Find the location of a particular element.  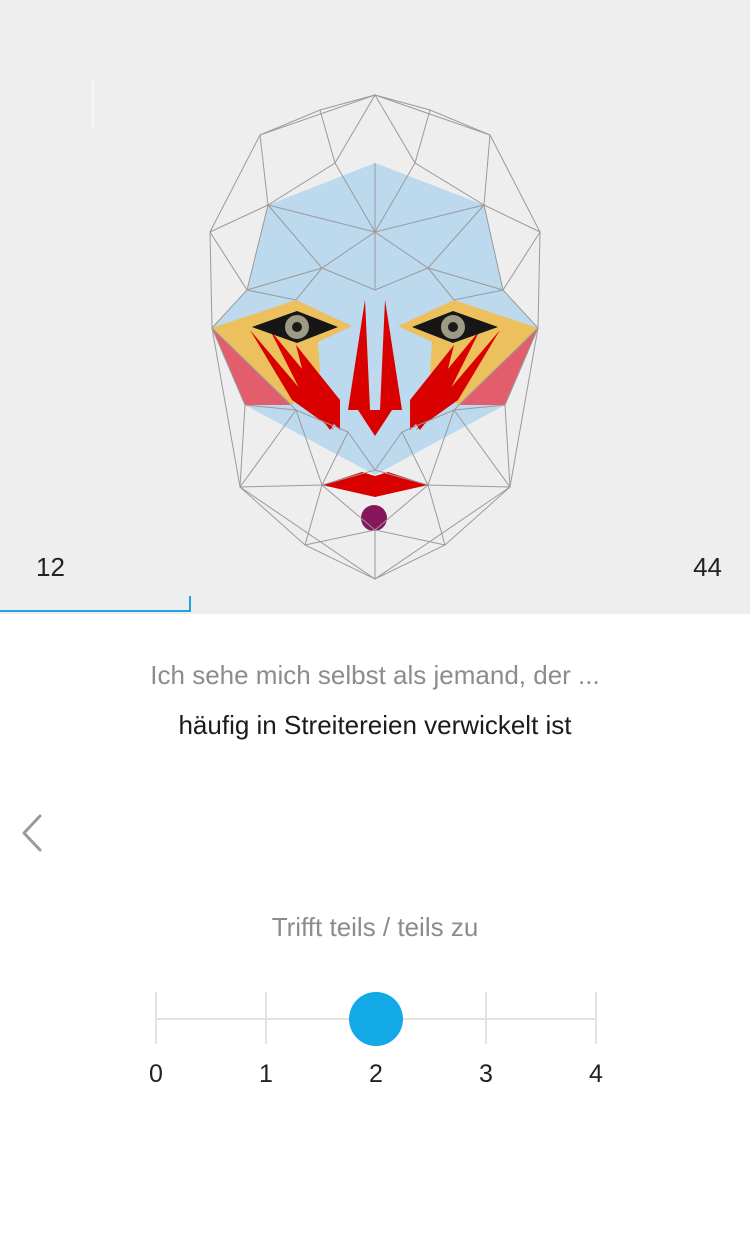

scale-label-3: 3 is located at coordinates (486, 1074).